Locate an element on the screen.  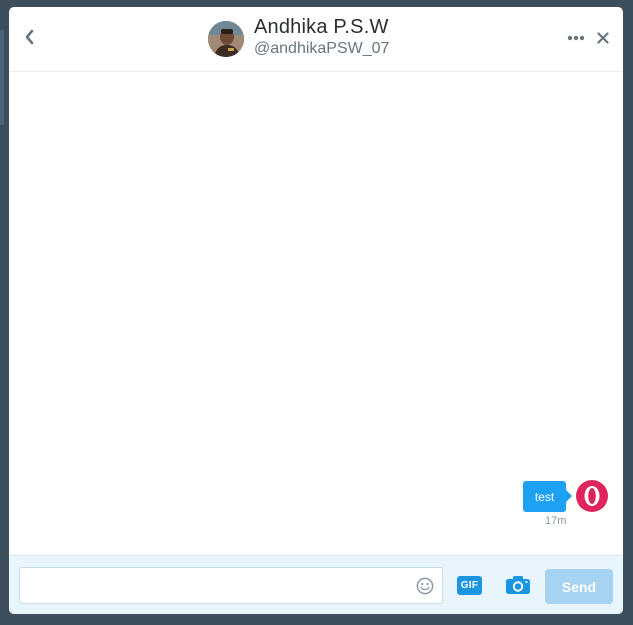
ellipsis-icon is located at coordinates (576, 38).